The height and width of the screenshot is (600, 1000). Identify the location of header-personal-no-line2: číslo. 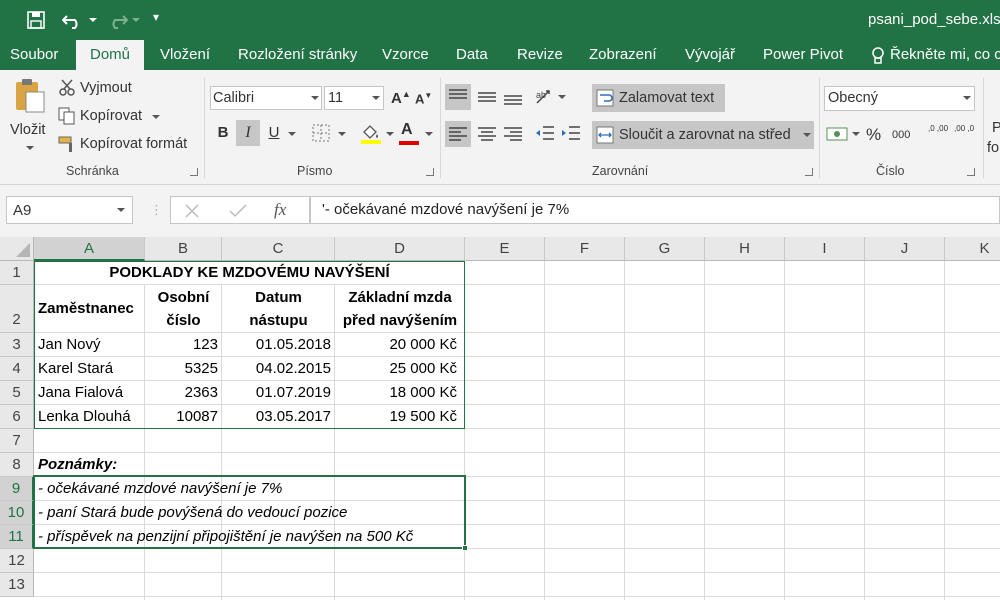
(183, 321).